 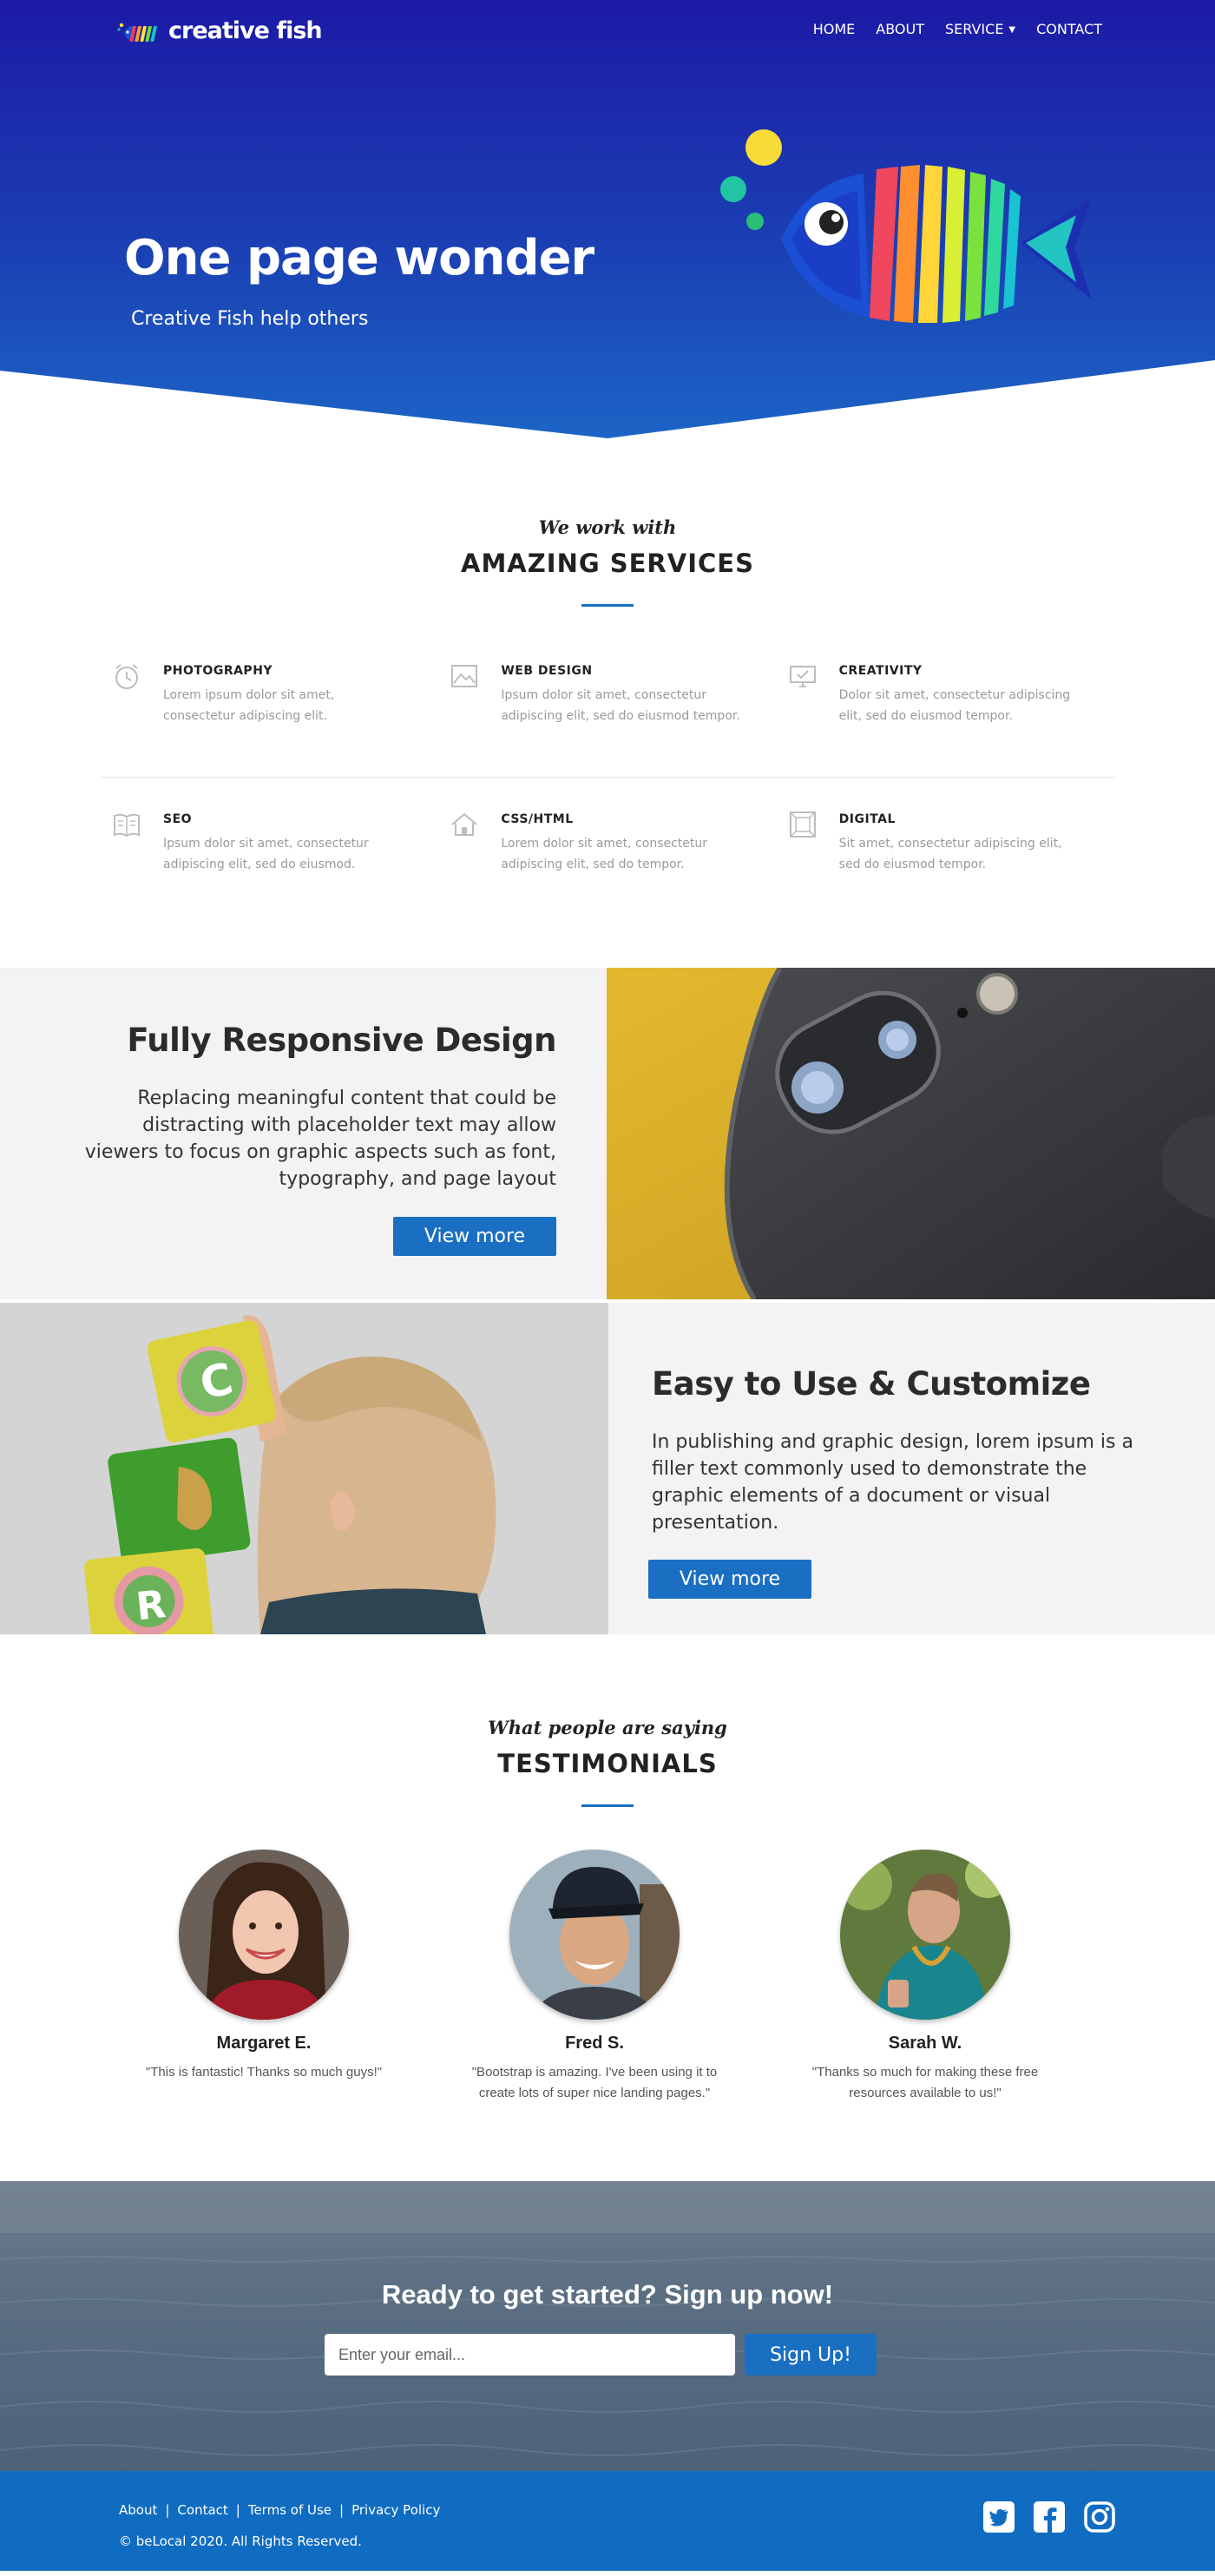 I want to click on service-title: SEO, so click(x=178, y=819).